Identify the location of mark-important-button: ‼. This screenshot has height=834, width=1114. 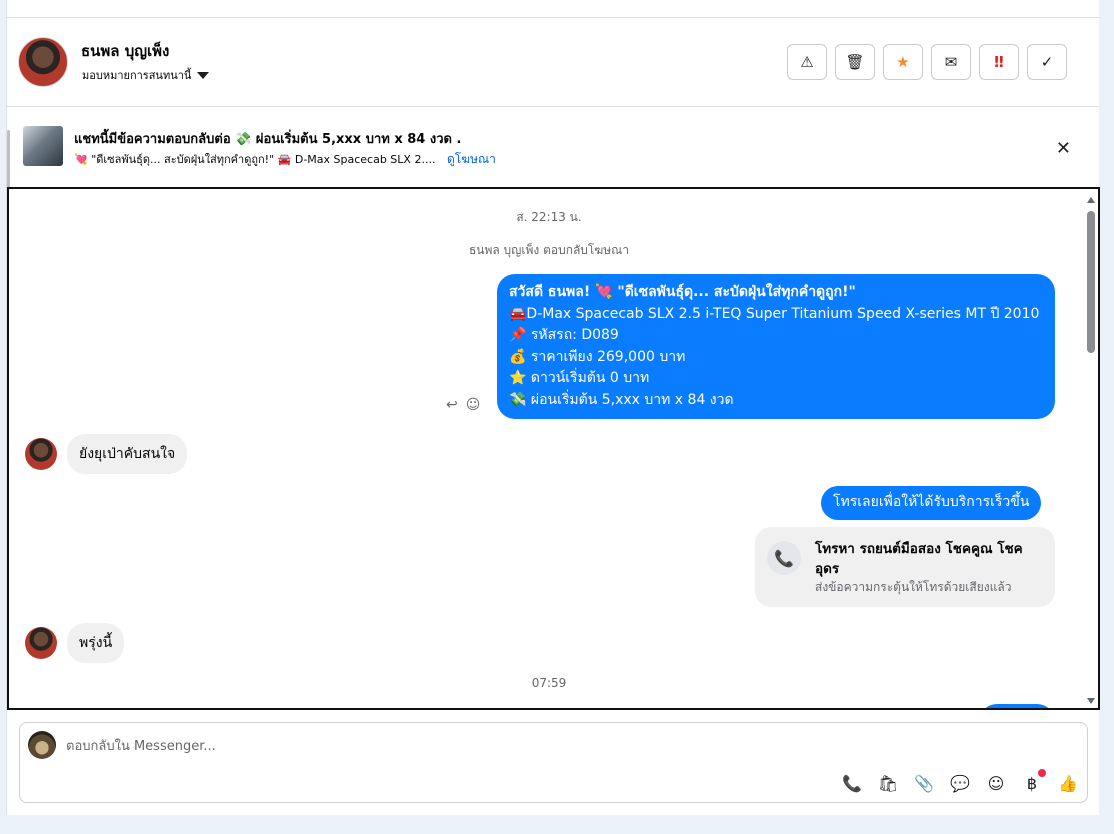
(999, 62).